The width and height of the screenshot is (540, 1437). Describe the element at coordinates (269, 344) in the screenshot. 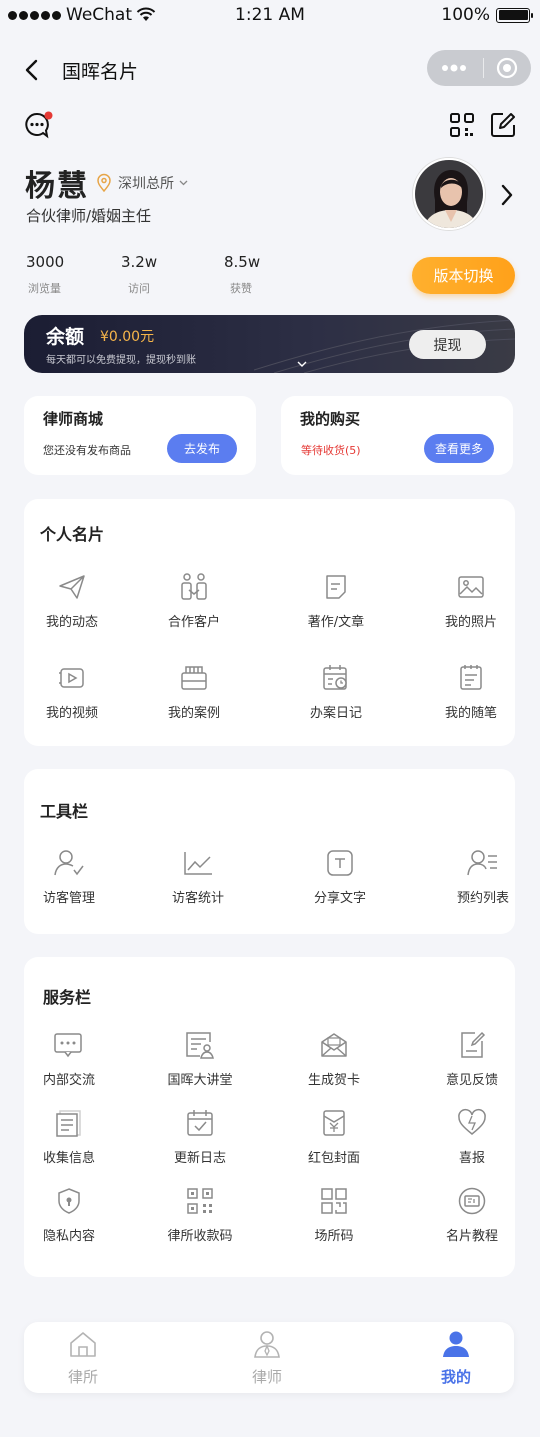

I see `balance-card: 余额 ¥0.00元 每天都可以免费提现，提现秒到账 提现` at that location.